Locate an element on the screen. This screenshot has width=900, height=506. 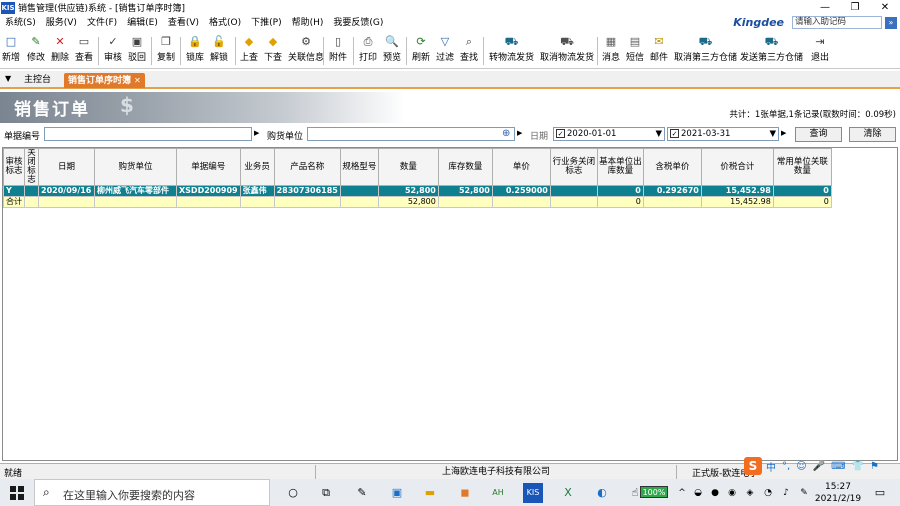
ime-tool-icon: 🎤 is located at coordinates (819, 466).